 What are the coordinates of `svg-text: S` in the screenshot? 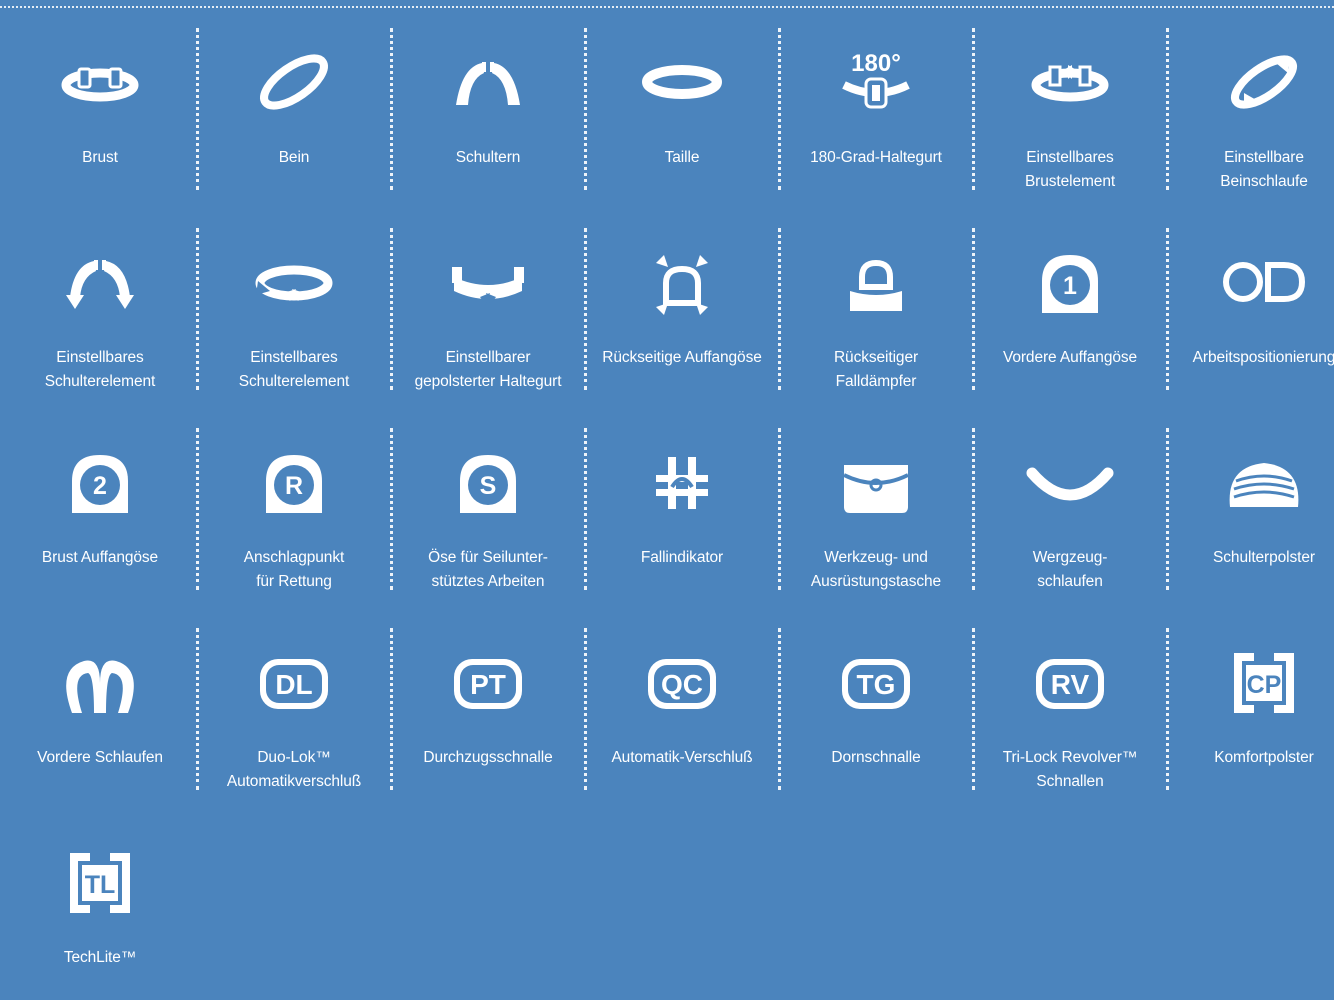 It's located at (488, 486).